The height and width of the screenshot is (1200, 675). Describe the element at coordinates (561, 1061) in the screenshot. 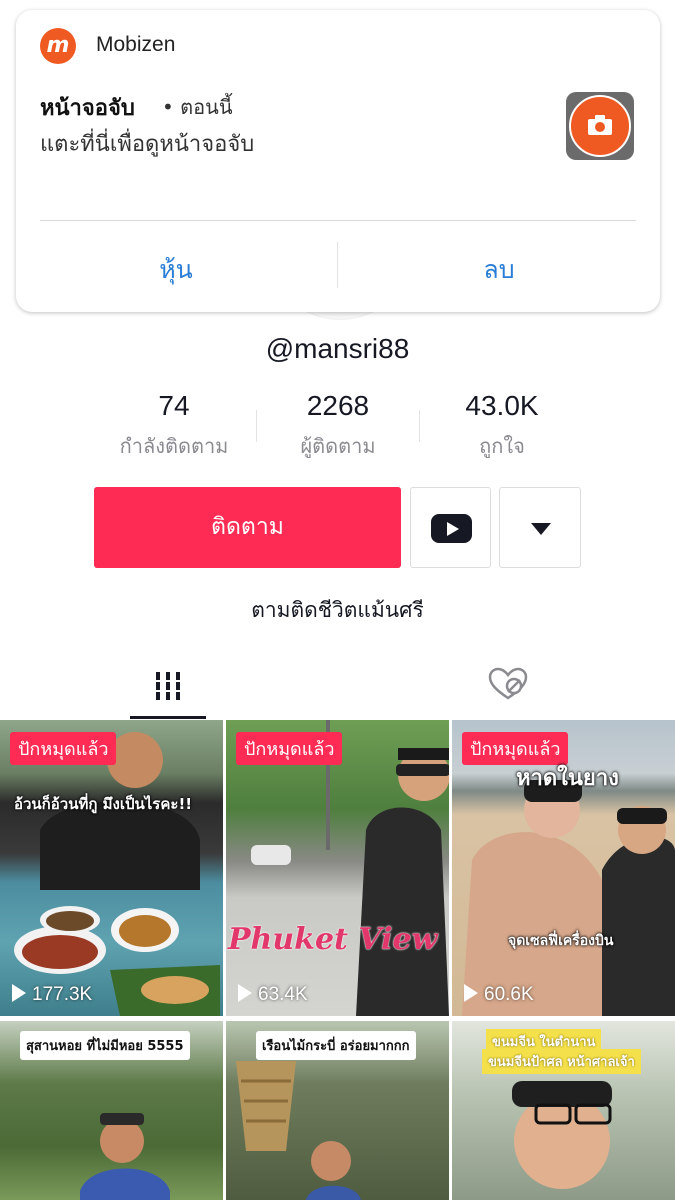

I see `video-subcaption: ขนมจีนป้าศล หน้าศาลเจ้า` at that location.